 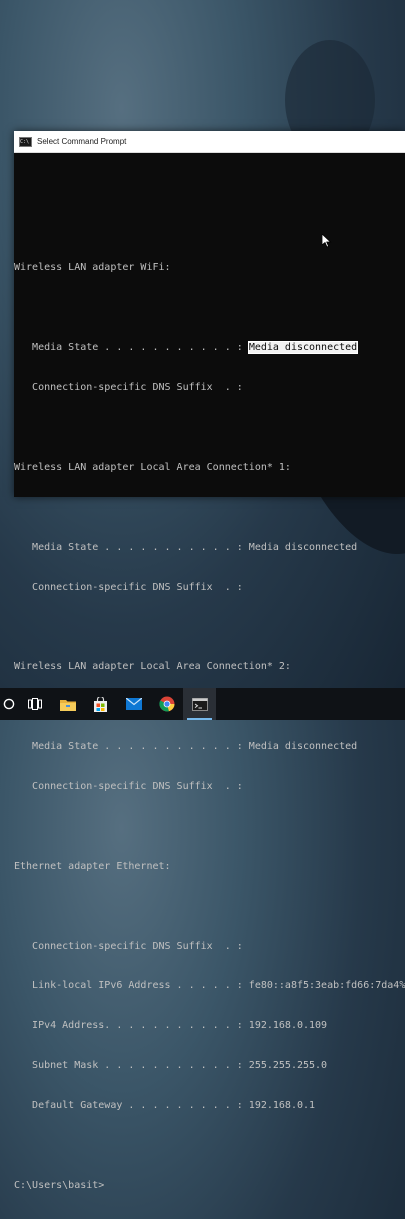 I want to click on cortana-icon, so click(x=9, y=704).